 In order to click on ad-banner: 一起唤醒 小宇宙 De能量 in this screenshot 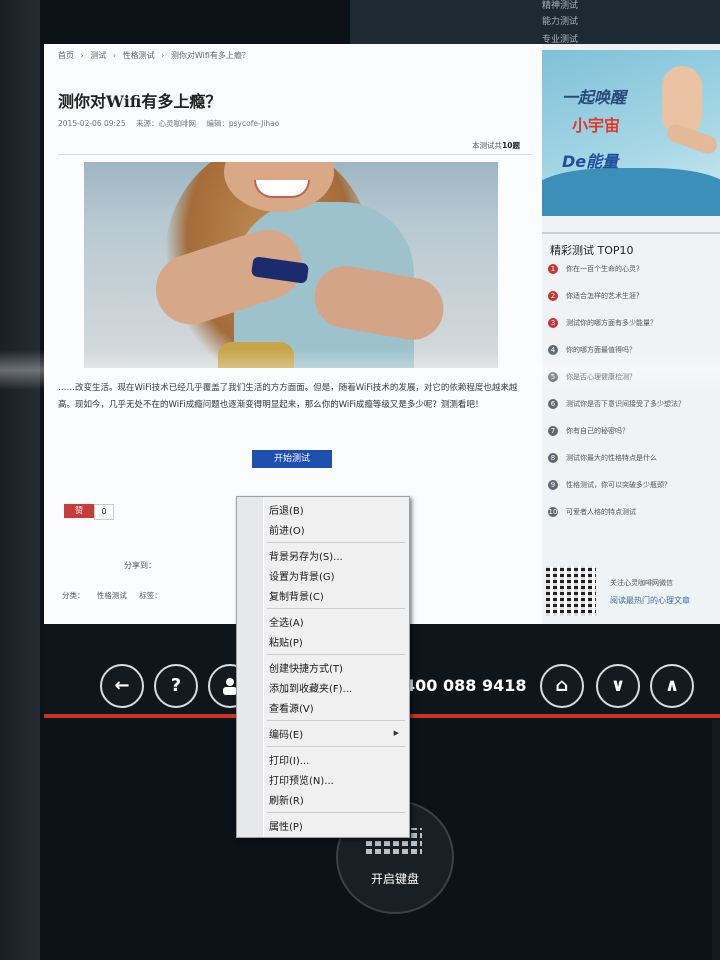, I will do `click(631, 133)`.